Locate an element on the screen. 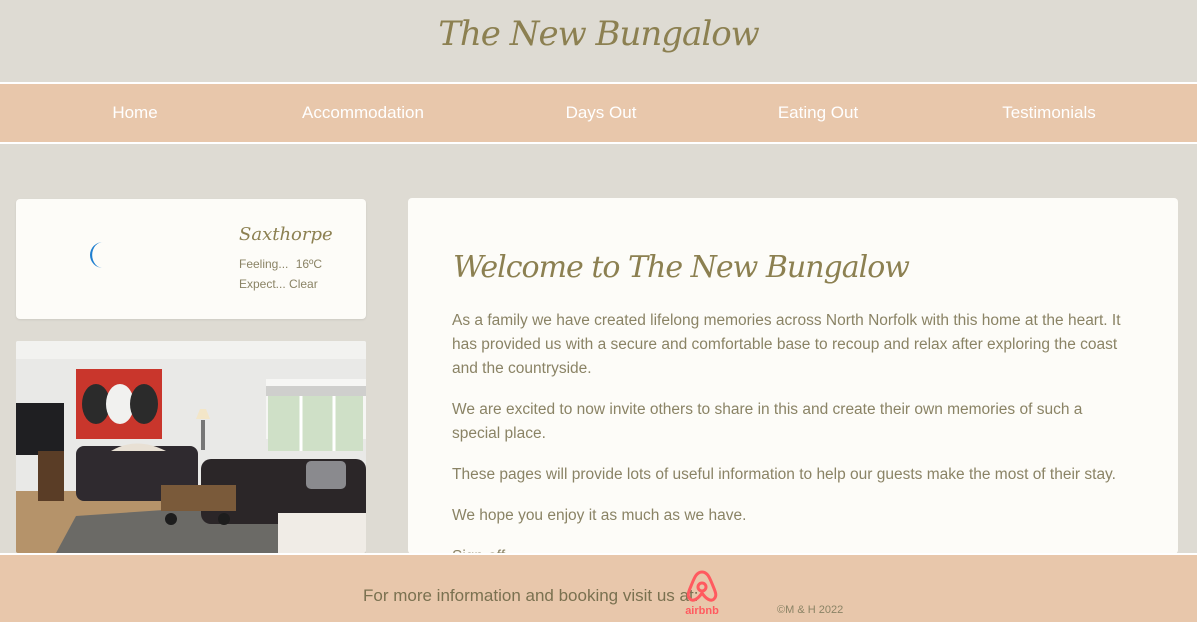  site-header: The New Bungalow is located at coordinates (598, 41).